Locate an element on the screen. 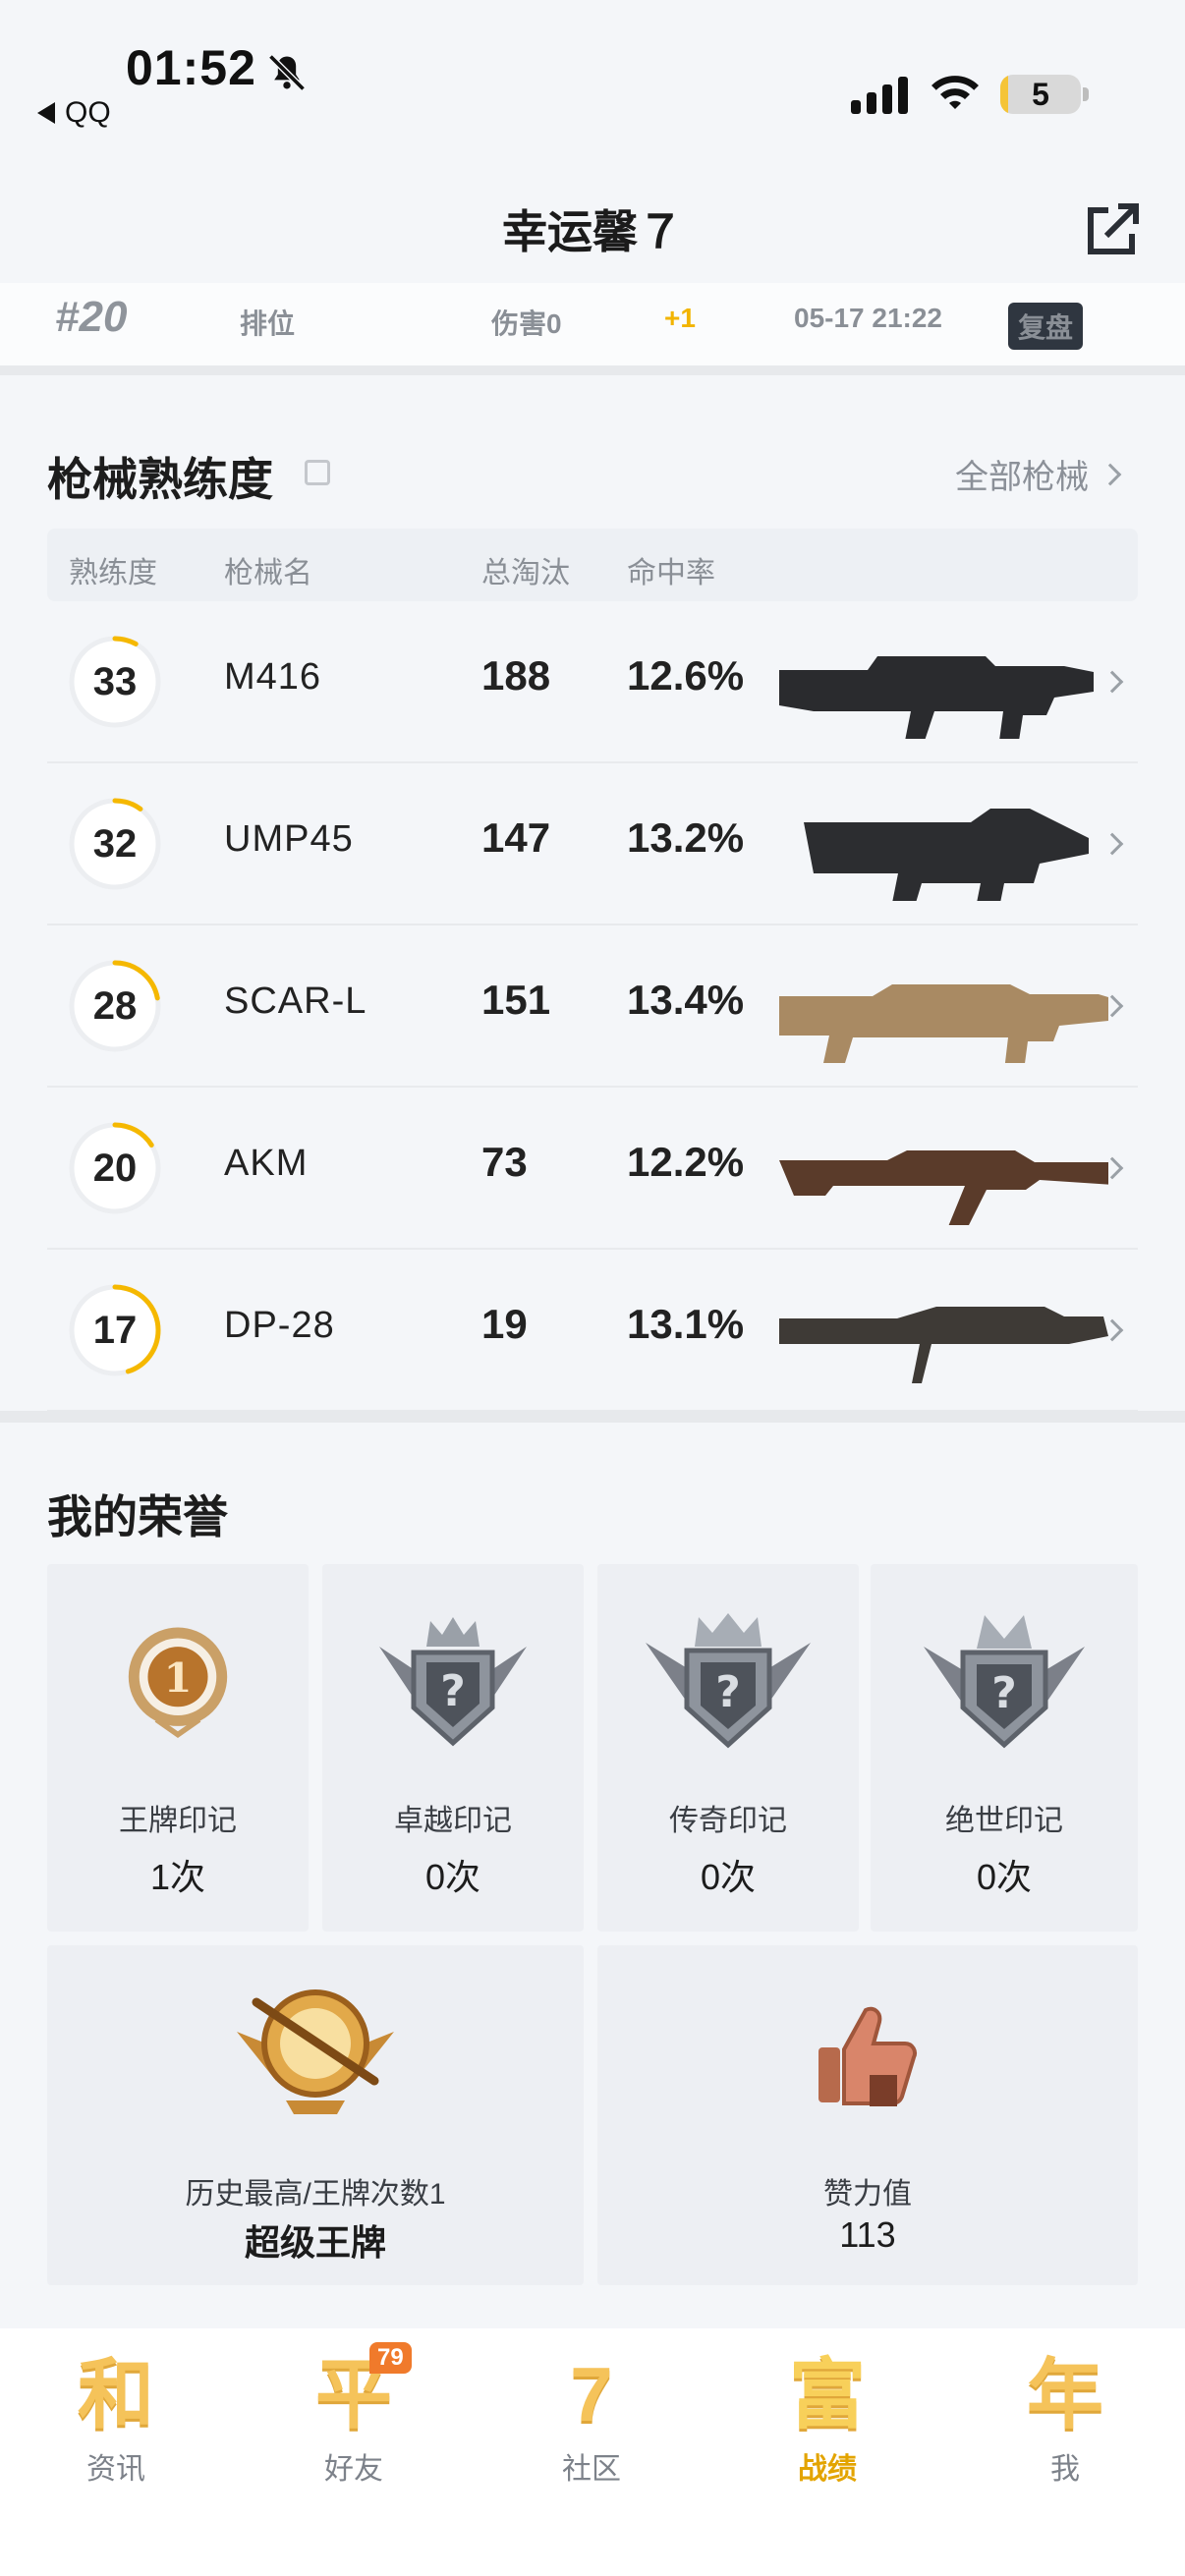 The image size is (1185, 2576). honor-count: 1次 is located at coordinates (178, 1877).